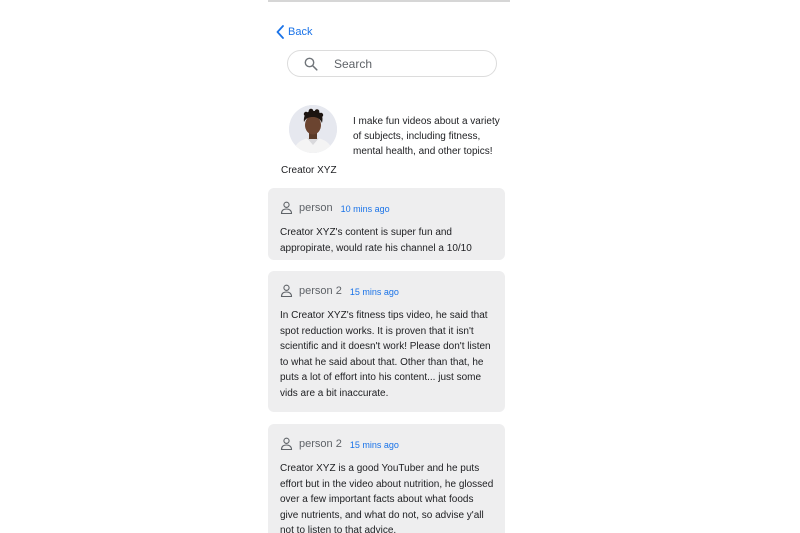 Image resolution: width=800 pixels, height=533 pixels. I want to click on comment-header: person 10 mins ago, so click(386, 206).